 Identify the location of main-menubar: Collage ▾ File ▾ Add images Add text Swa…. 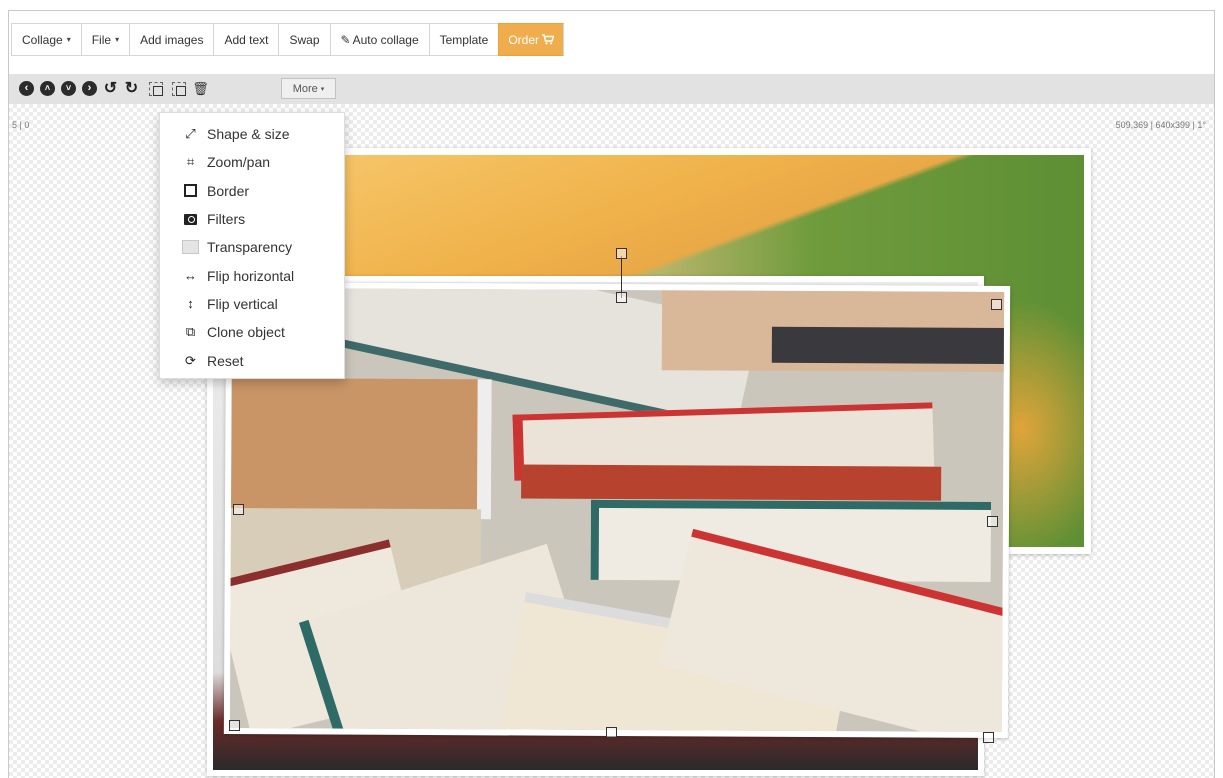
(288, 39).